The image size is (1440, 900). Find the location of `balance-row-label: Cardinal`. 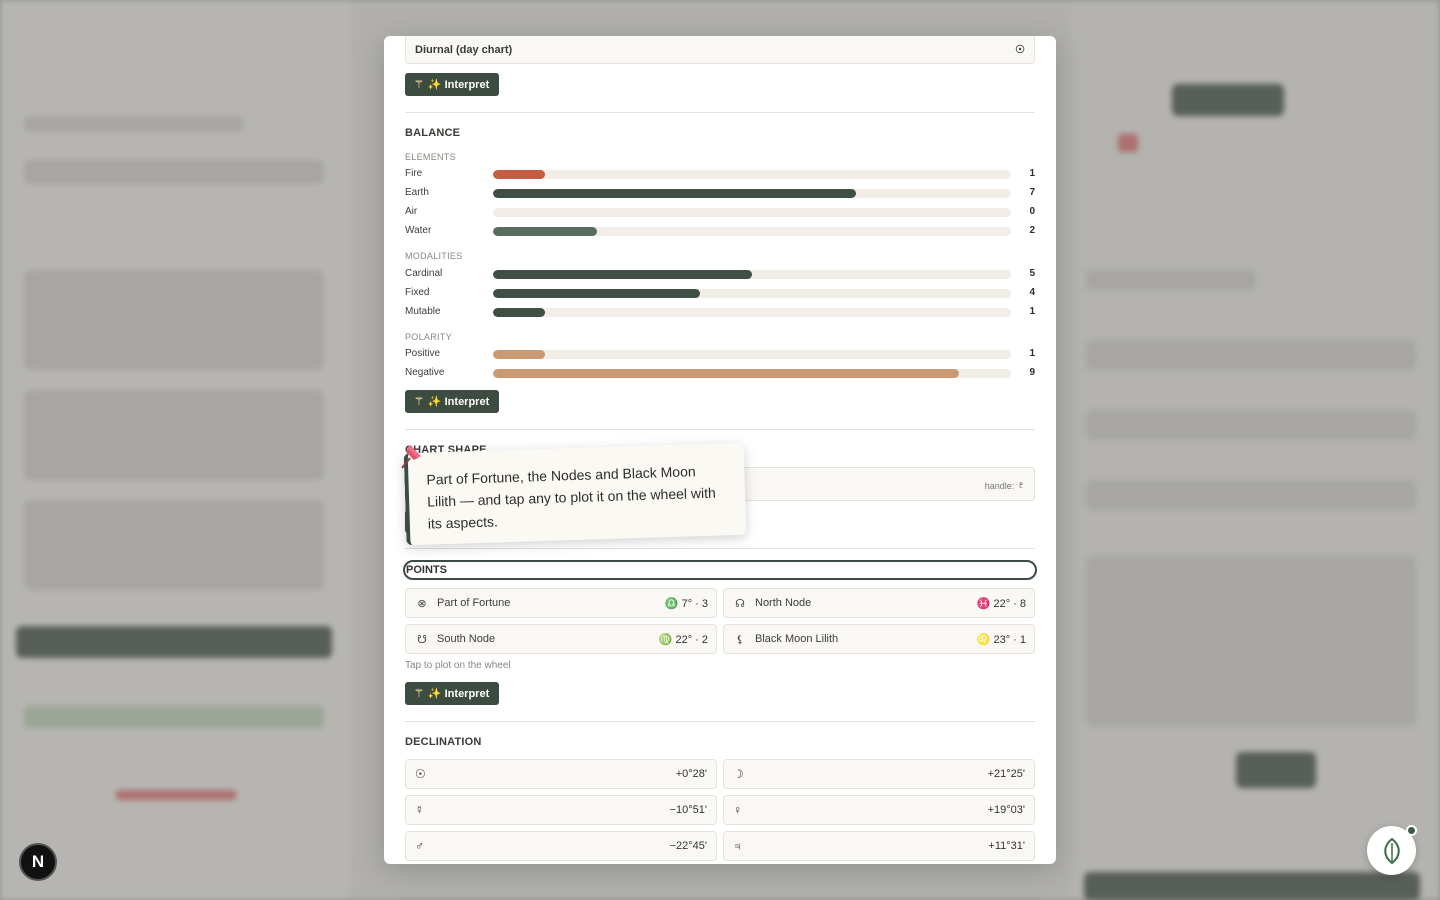

balance-row-label: Cardinal is located at coordinates (424, 273).